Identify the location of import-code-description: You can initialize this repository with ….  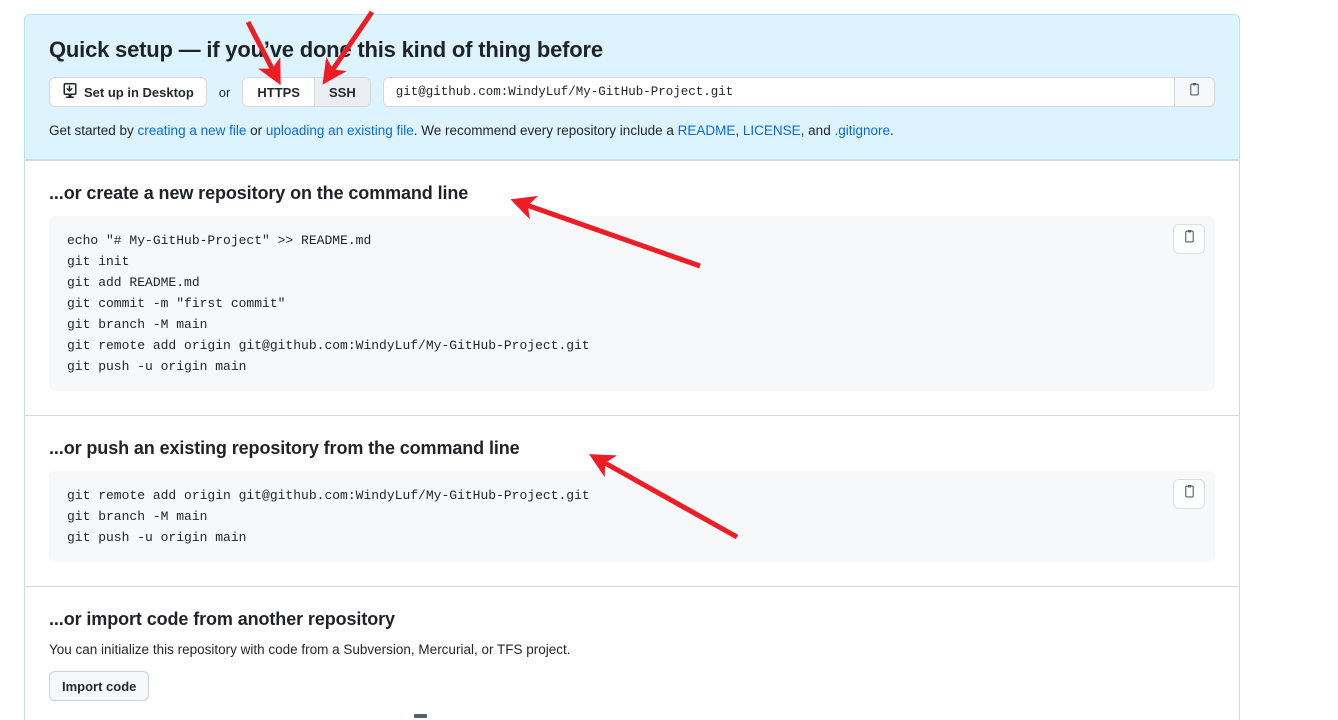
(310, 650).